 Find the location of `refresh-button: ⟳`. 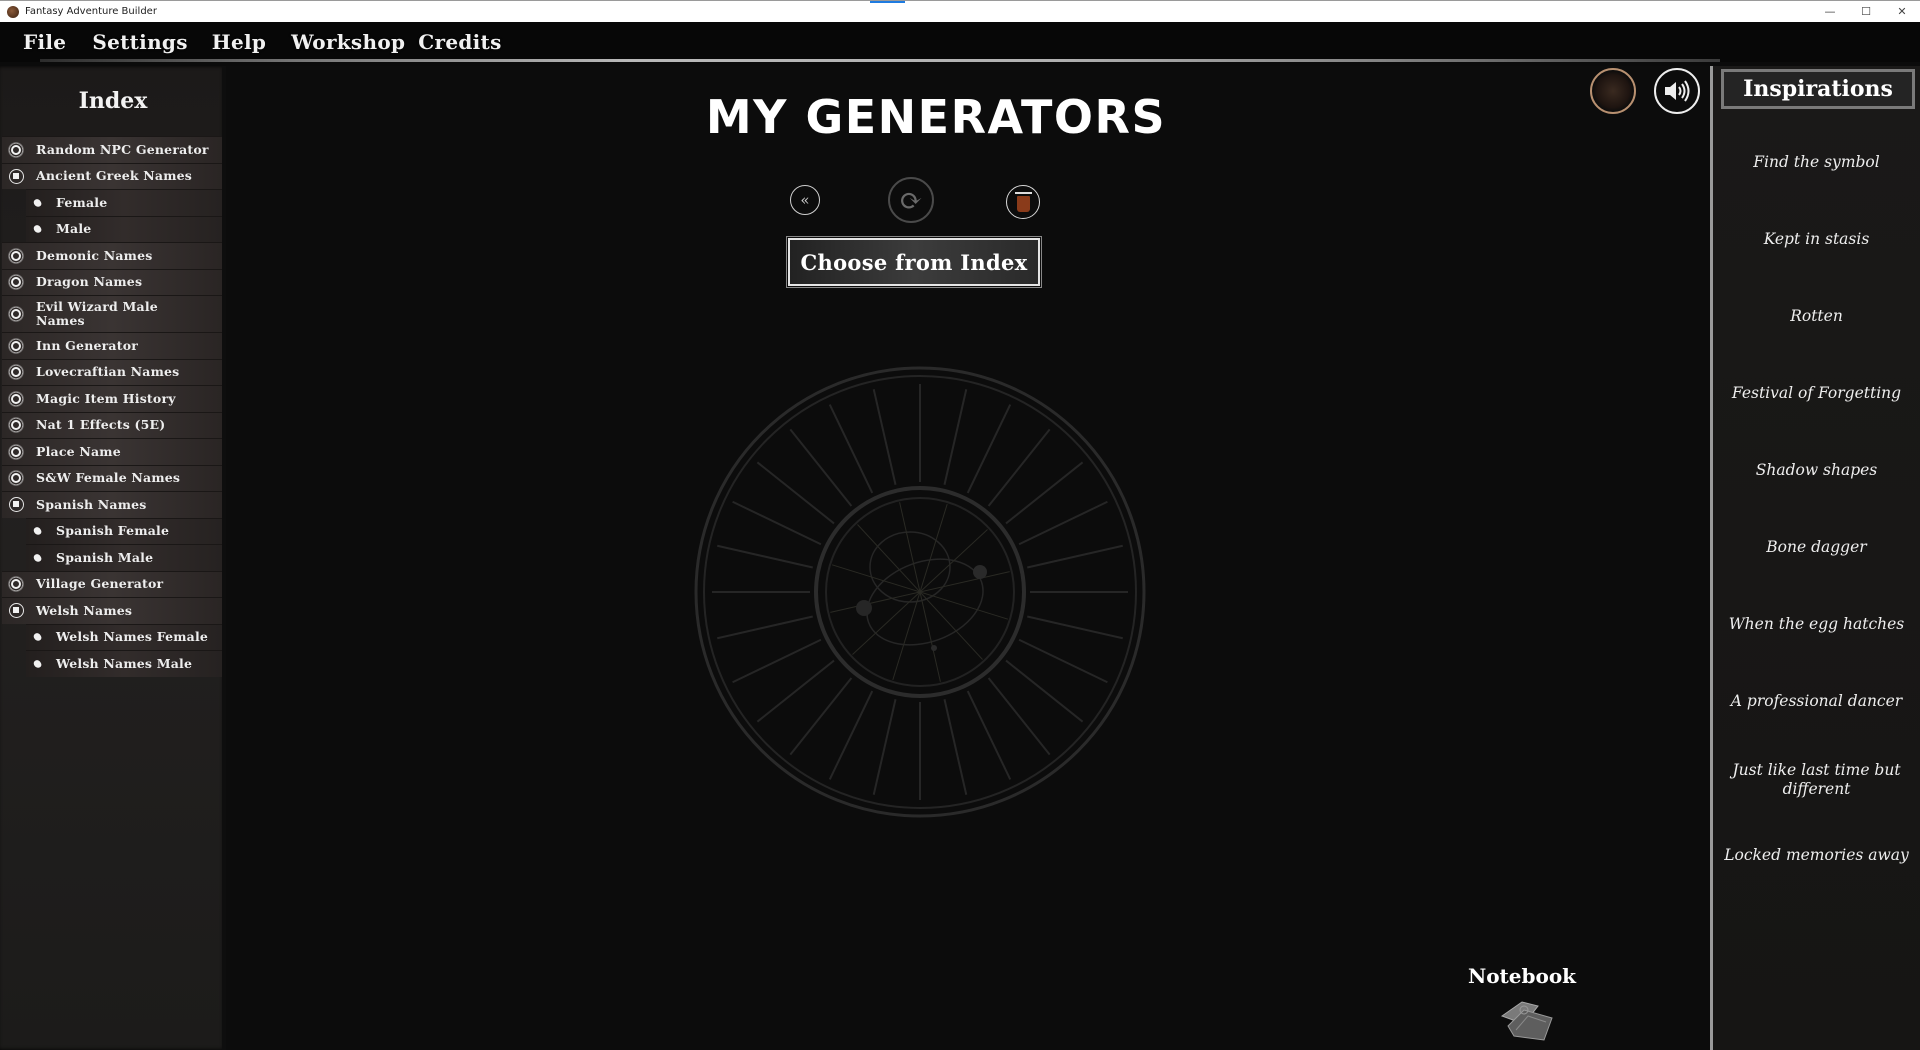

refresh-button: ⟳ is located at coordinates (911, 200).